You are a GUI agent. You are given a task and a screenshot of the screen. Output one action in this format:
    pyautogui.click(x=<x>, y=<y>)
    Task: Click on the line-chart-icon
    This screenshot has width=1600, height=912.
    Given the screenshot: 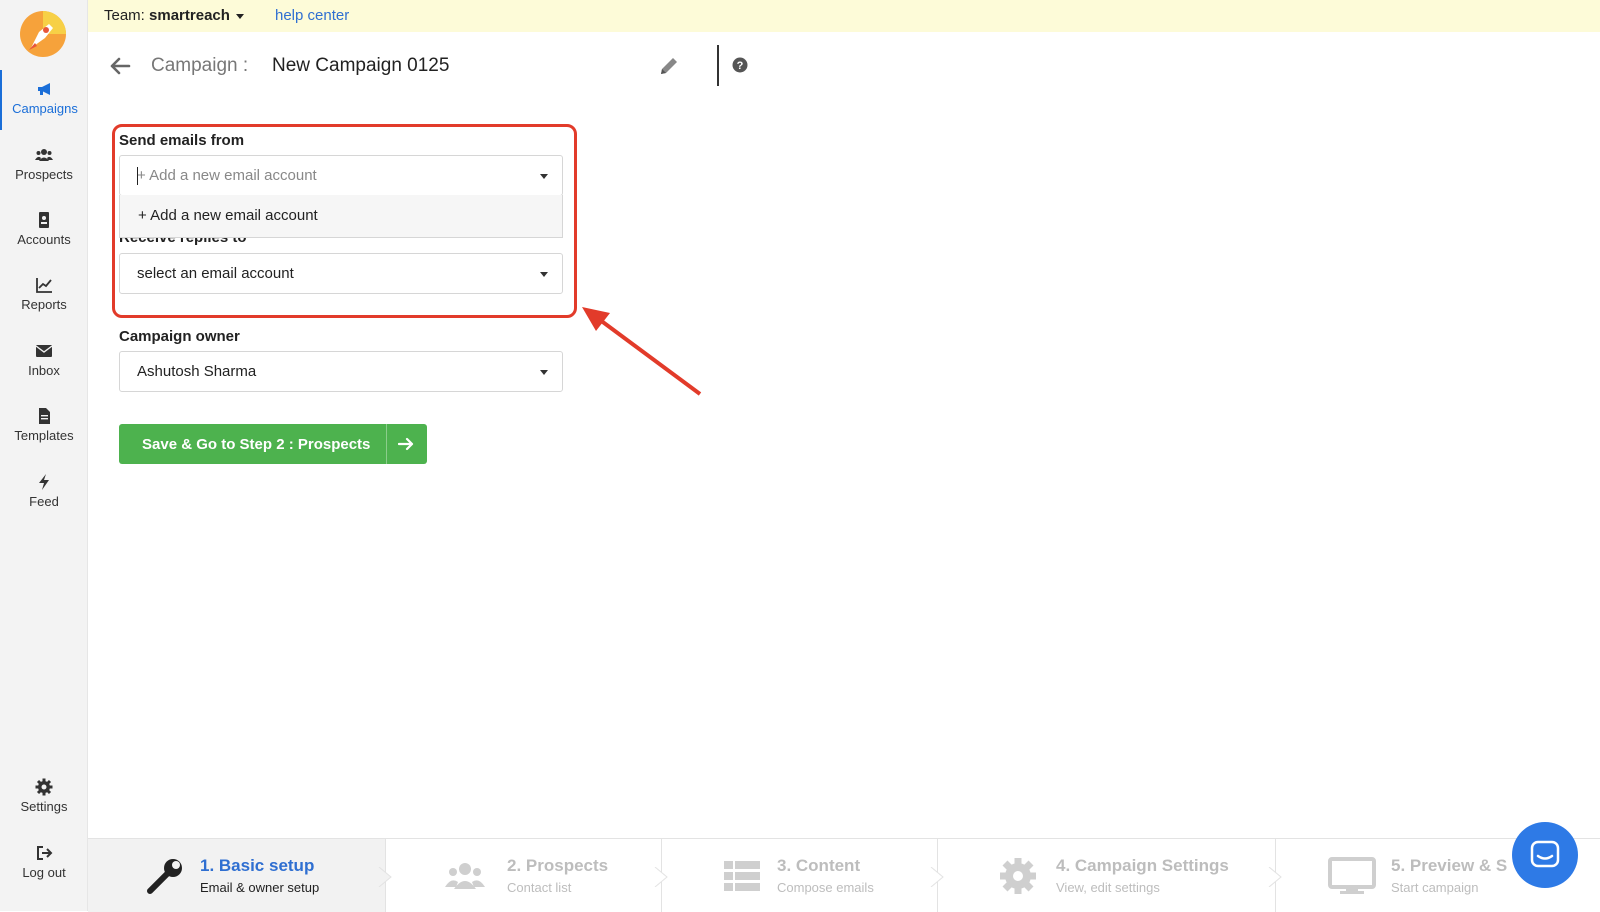 What is the action you would take?
    pyautogui.click(x=44, y=285)
    